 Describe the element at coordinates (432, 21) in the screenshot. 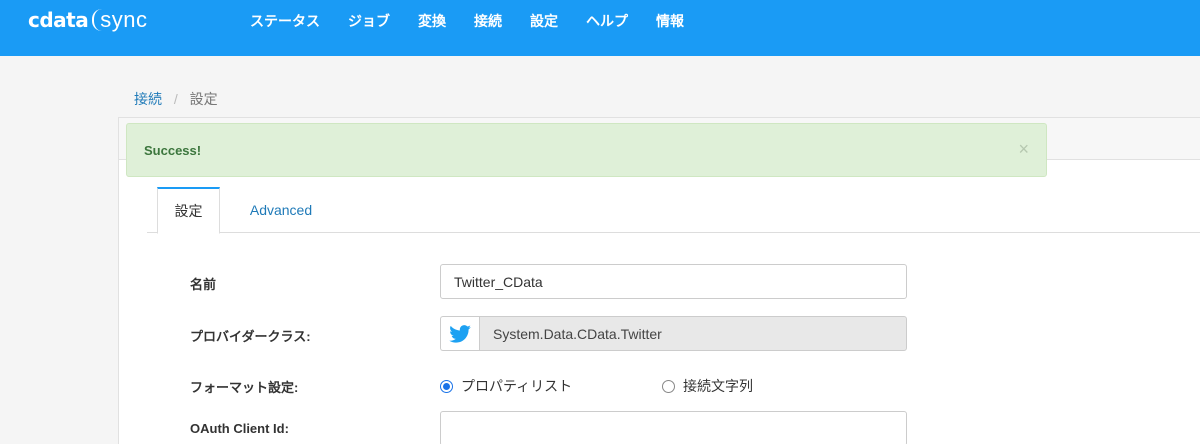

I see `nav-item-transformations: 変換` at that location.